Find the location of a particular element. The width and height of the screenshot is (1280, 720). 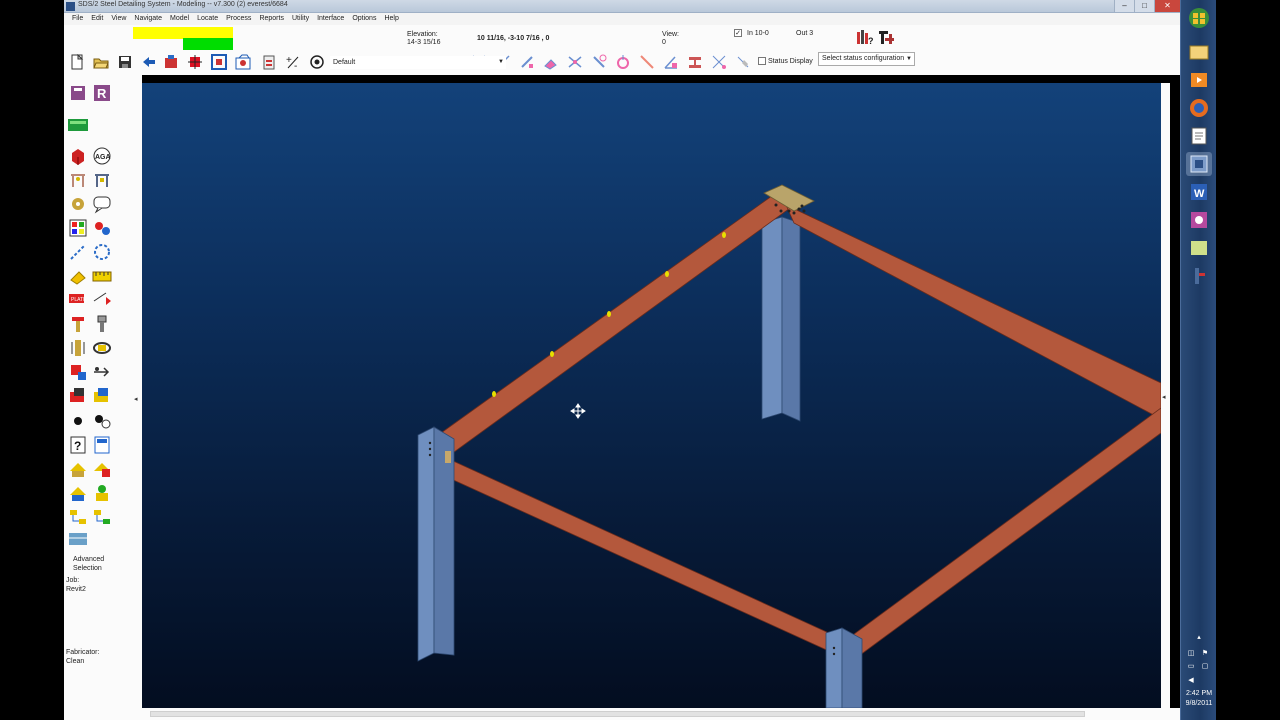

gears-tool-button is located at coordinates (102, 228).